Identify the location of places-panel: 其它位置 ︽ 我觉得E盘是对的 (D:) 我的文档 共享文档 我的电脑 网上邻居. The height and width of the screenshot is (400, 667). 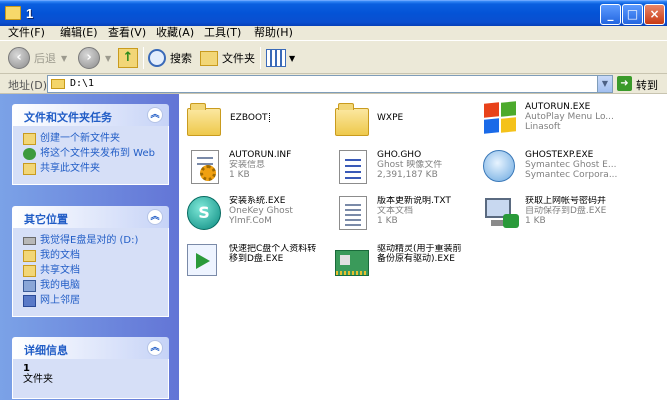
(90, 261).